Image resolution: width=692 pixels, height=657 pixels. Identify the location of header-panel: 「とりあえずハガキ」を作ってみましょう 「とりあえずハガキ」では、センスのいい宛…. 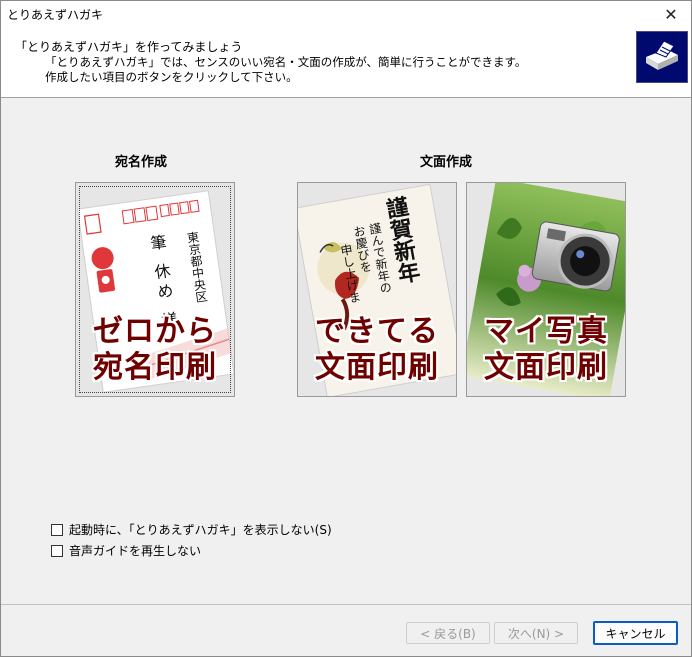
(346, 62).